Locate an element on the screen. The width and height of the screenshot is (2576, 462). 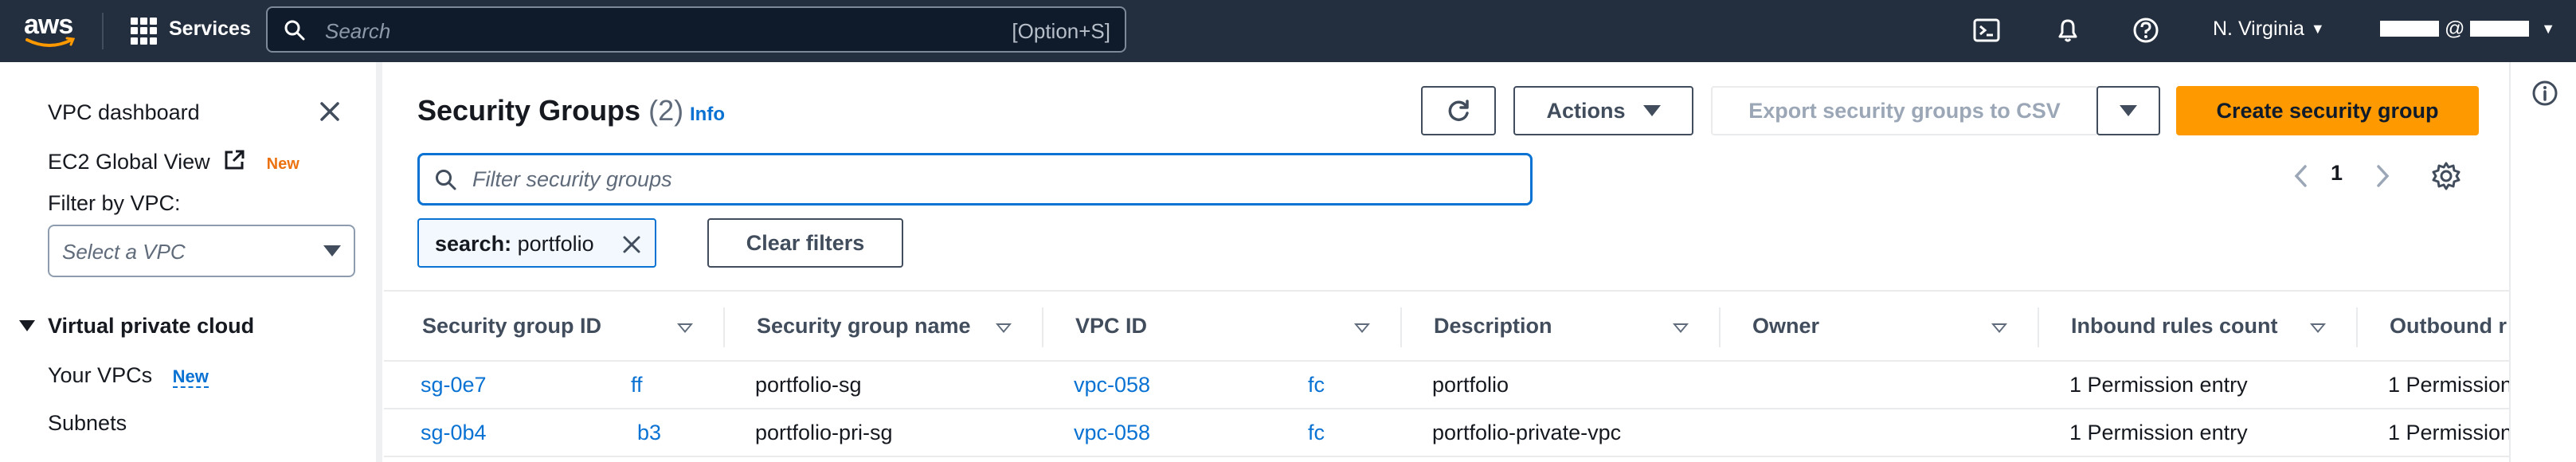
search-placeholder: Search is located at coordinates (358, 31).